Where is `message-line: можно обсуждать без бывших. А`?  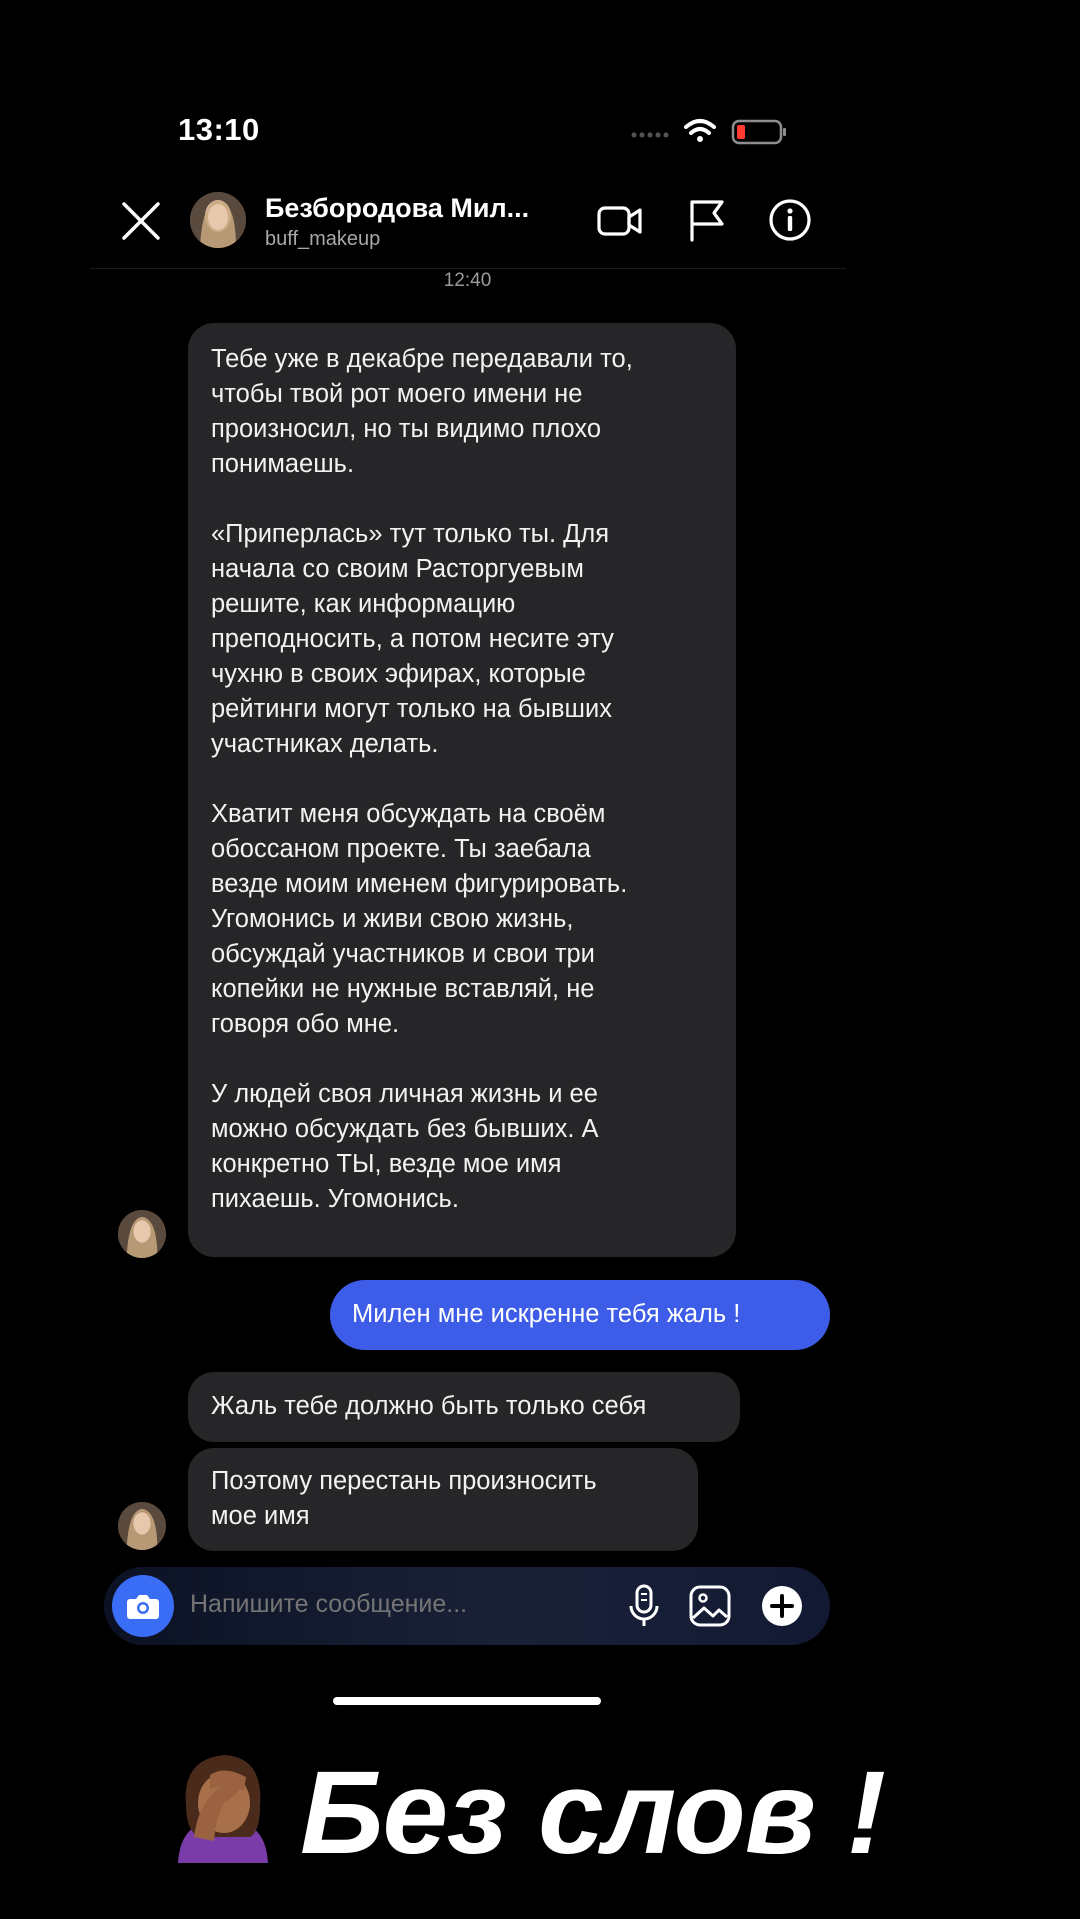 message-line: можно обсуждать без бывших. А is located at coordinates (405, 1129).